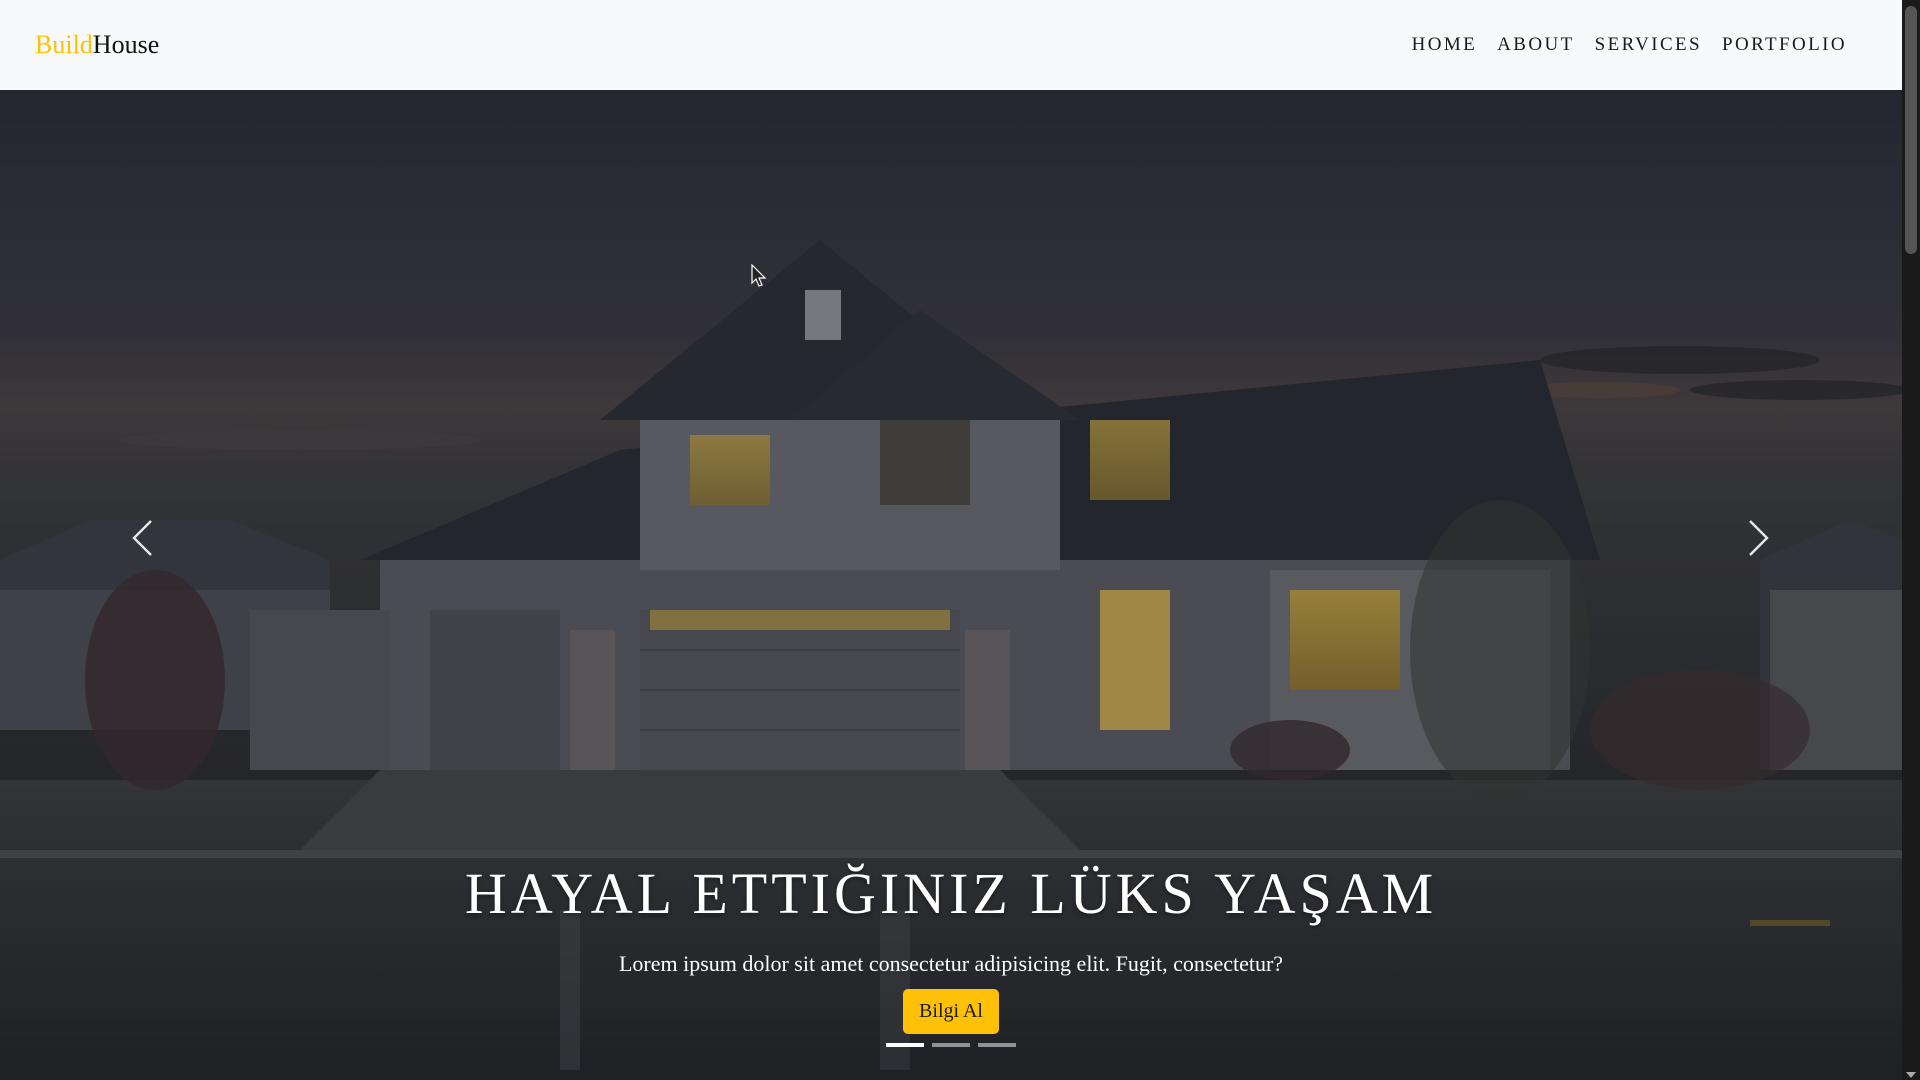 Image resolution: width=1920 pixels, height=1080 pixels. I want to click on page-scrollbar, so click(1911, 540).